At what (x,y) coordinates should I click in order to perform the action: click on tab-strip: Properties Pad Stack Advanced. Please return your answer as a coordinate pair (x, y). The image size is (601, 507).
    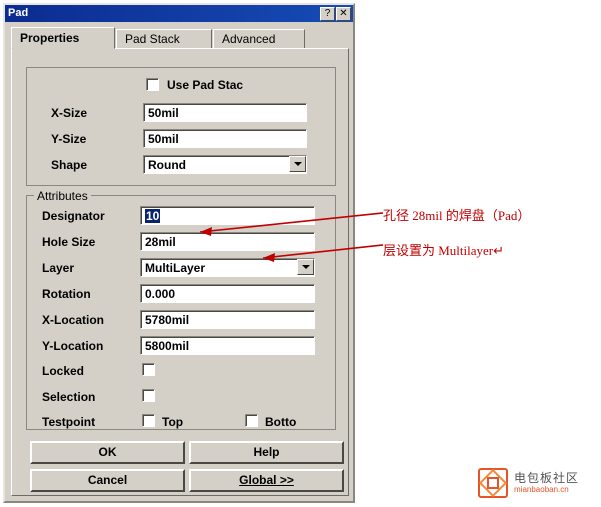
    Looking at the image, I should click on (180, 38).